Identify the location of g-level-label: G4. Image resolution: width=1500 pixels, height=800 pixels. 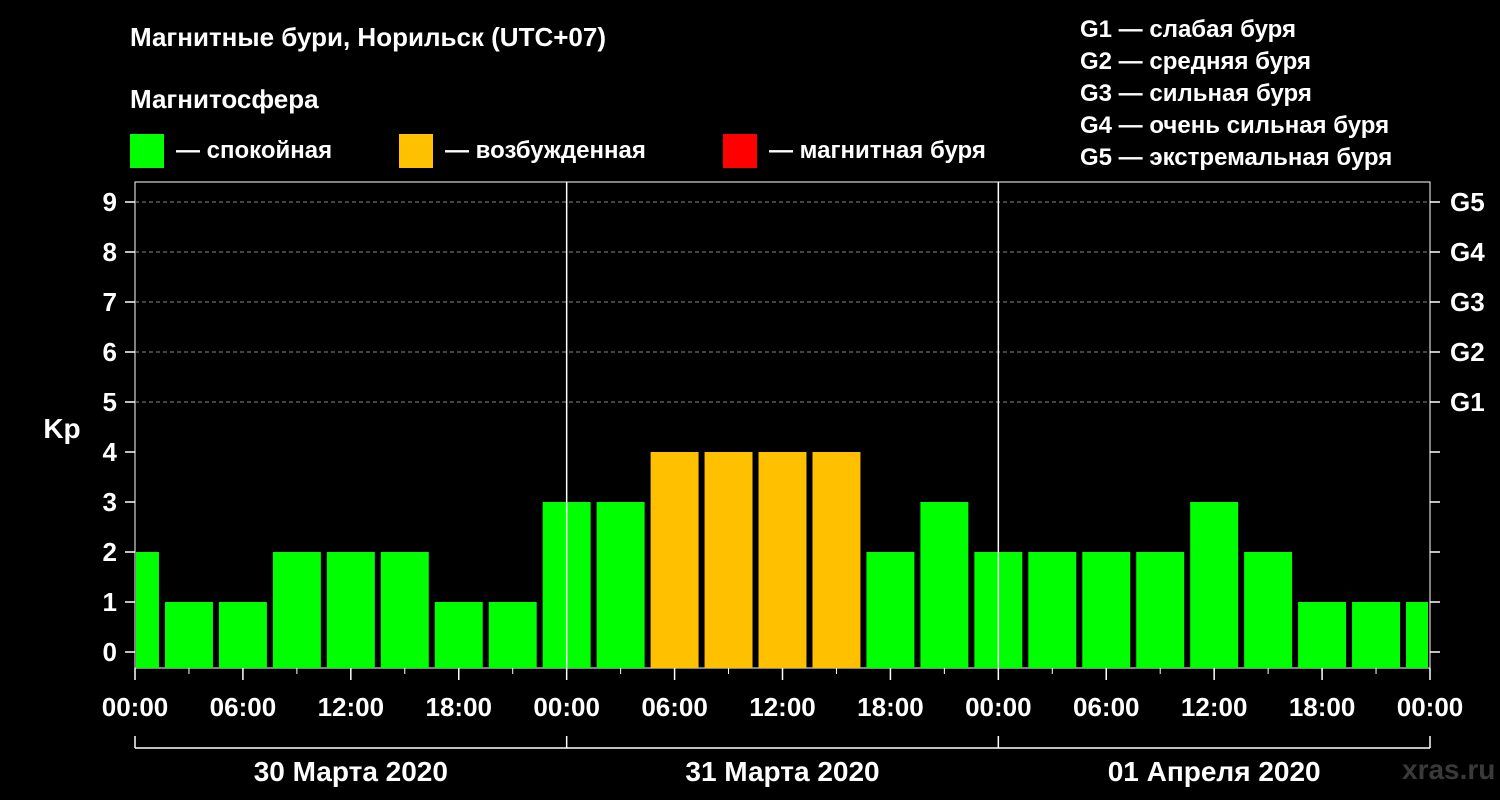
(1467, 252).